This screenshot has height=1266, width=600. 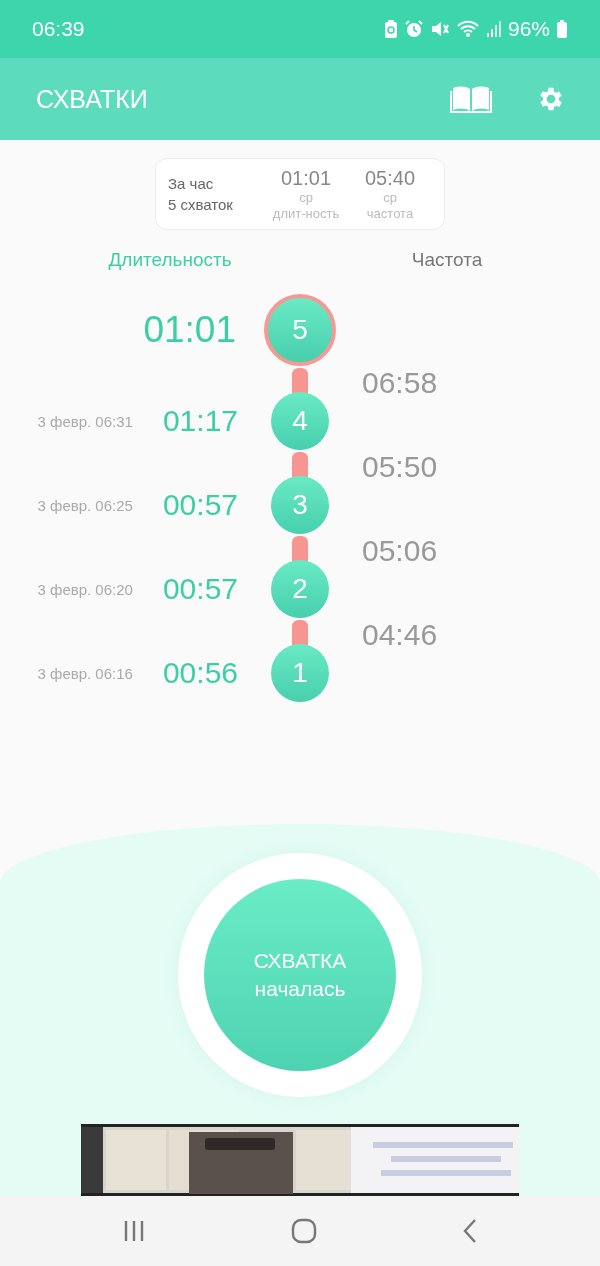 I want to click on battery-icon, so click(x=562, y=29).